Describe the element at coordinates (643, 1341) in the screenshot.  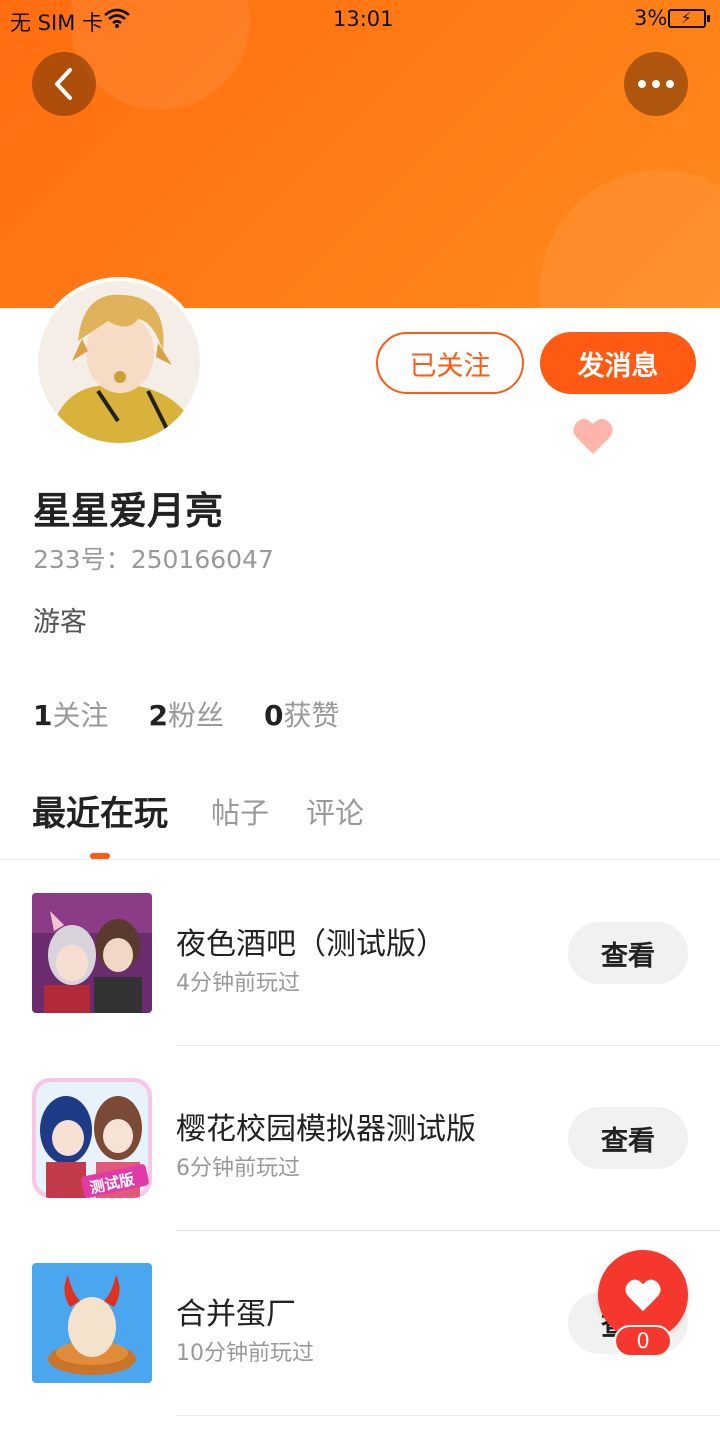
I see `like-count-badge: 0` at that location.